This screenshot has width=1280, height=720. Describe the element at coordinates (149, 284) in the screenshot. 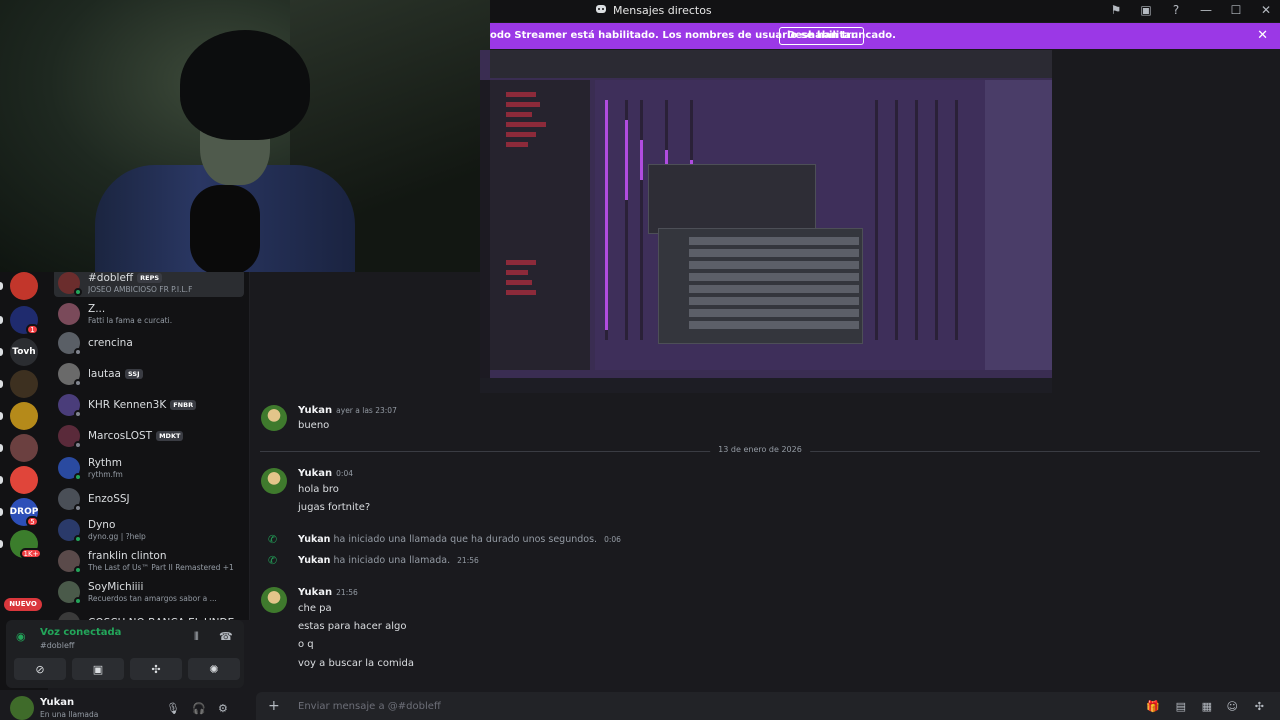

I see `dm-item: #dobleff REPS JOSEO AMBICIOSO FR P.I.L.F` at that location.